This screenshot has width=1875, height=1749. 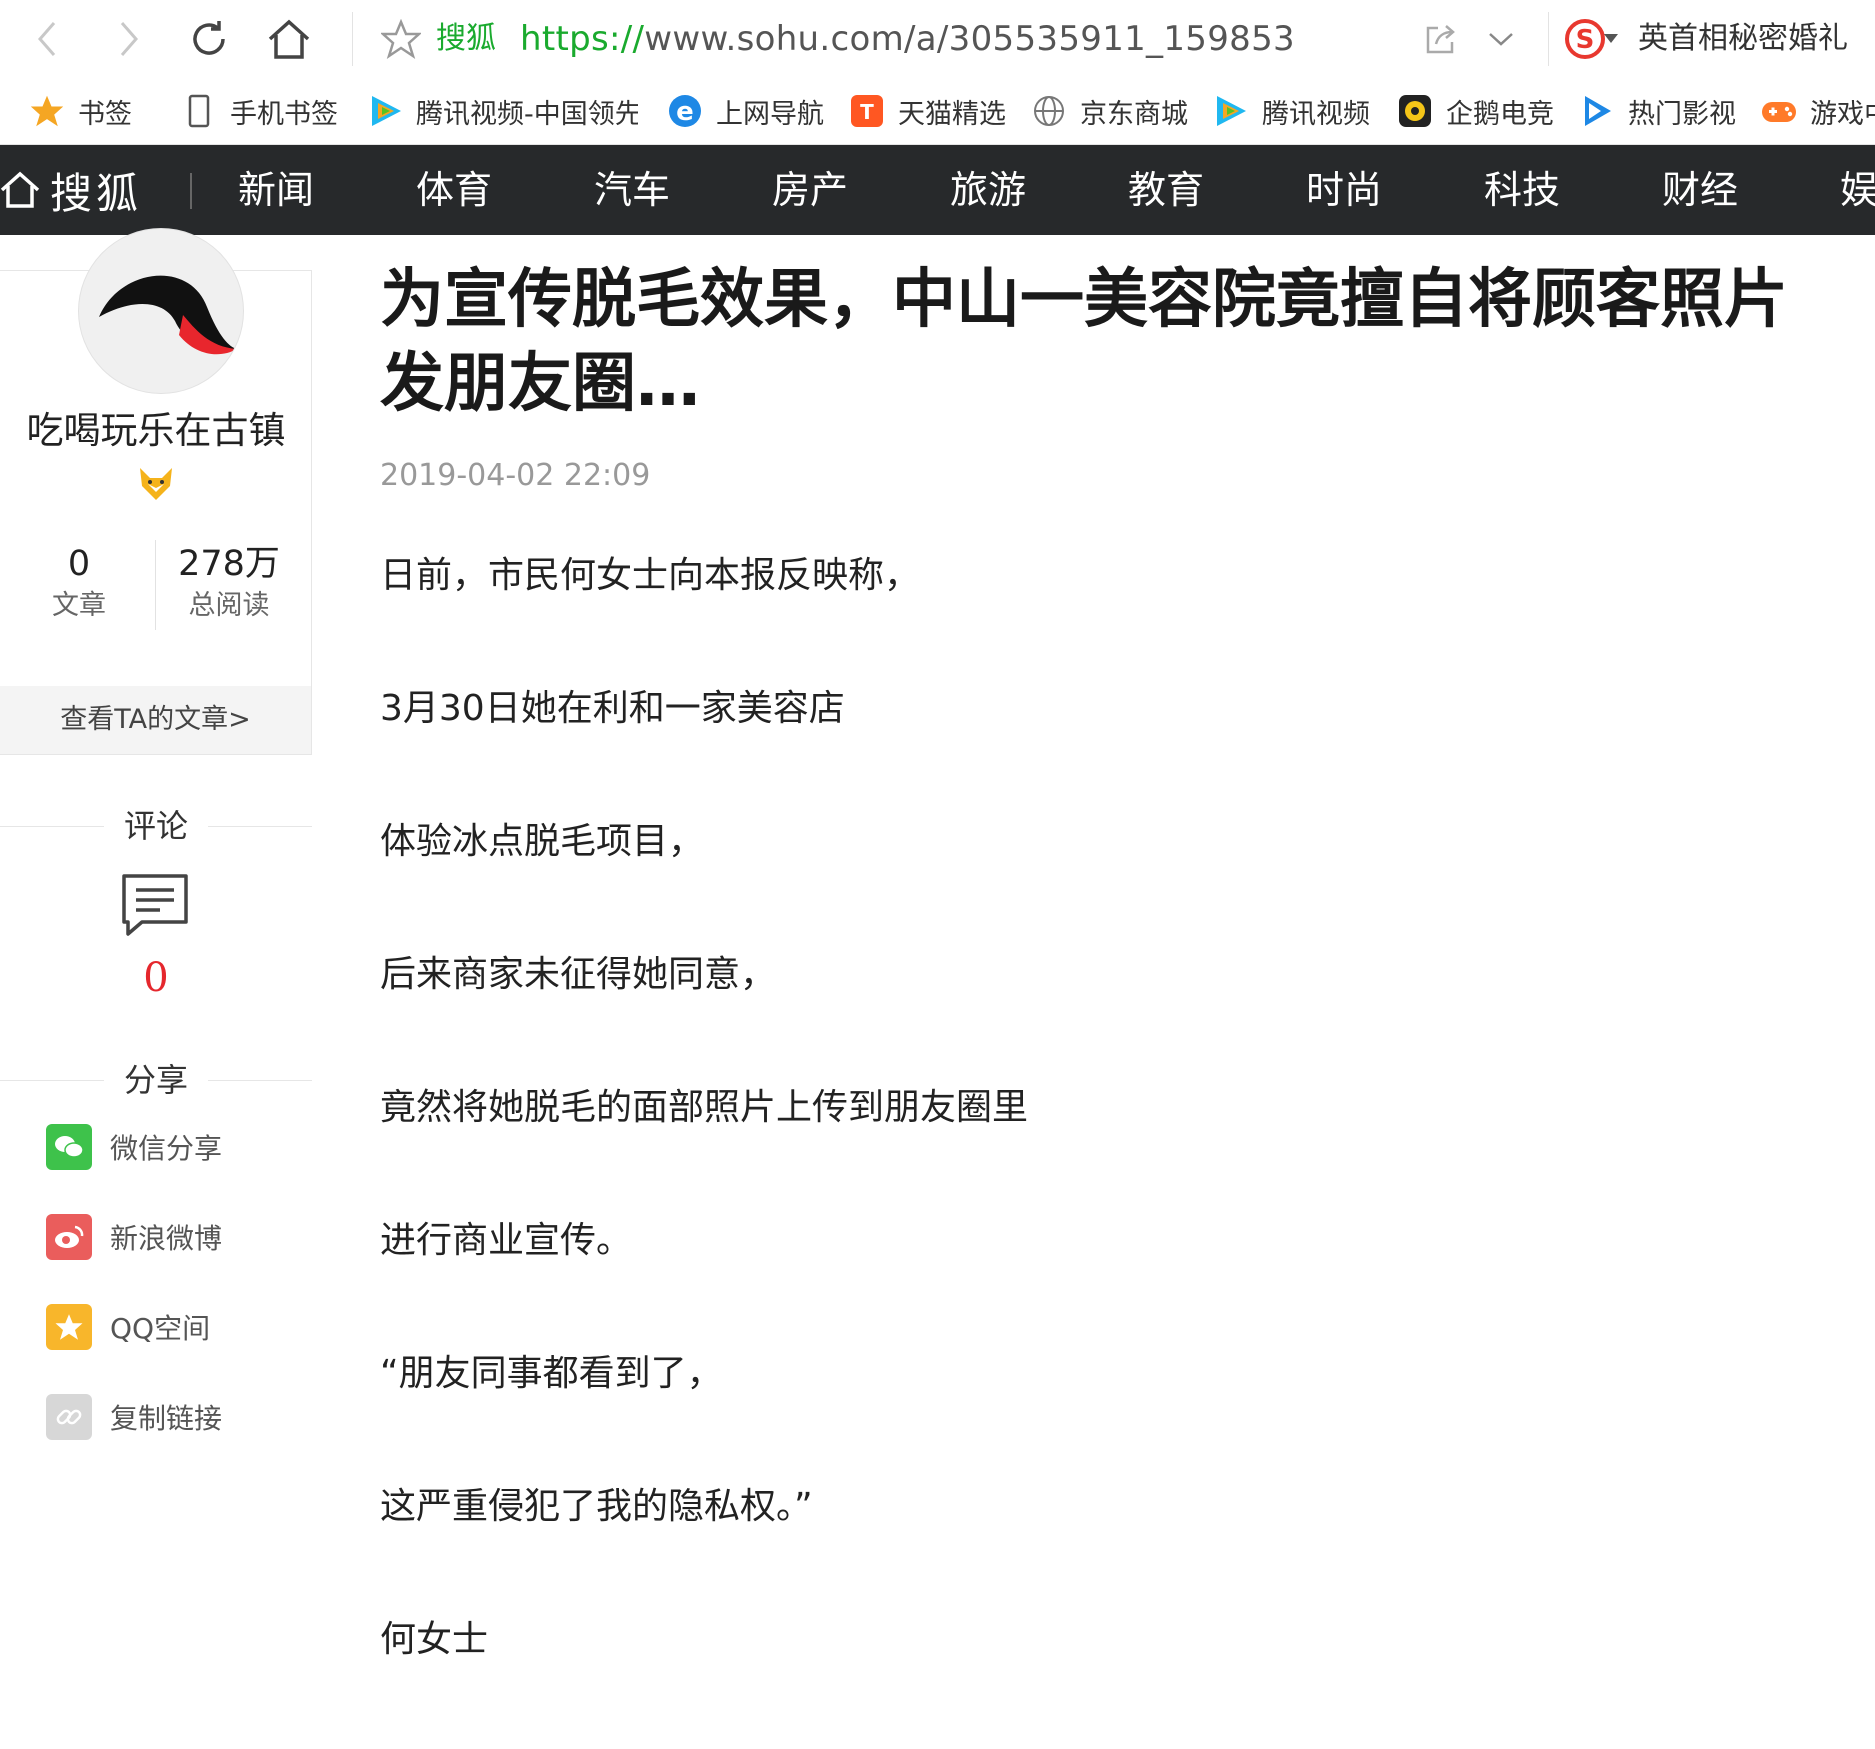 What do you see at coordinates (1585, 40) in the screenshot?
I see `svg-text: S` at bounding box center [1585, 40].